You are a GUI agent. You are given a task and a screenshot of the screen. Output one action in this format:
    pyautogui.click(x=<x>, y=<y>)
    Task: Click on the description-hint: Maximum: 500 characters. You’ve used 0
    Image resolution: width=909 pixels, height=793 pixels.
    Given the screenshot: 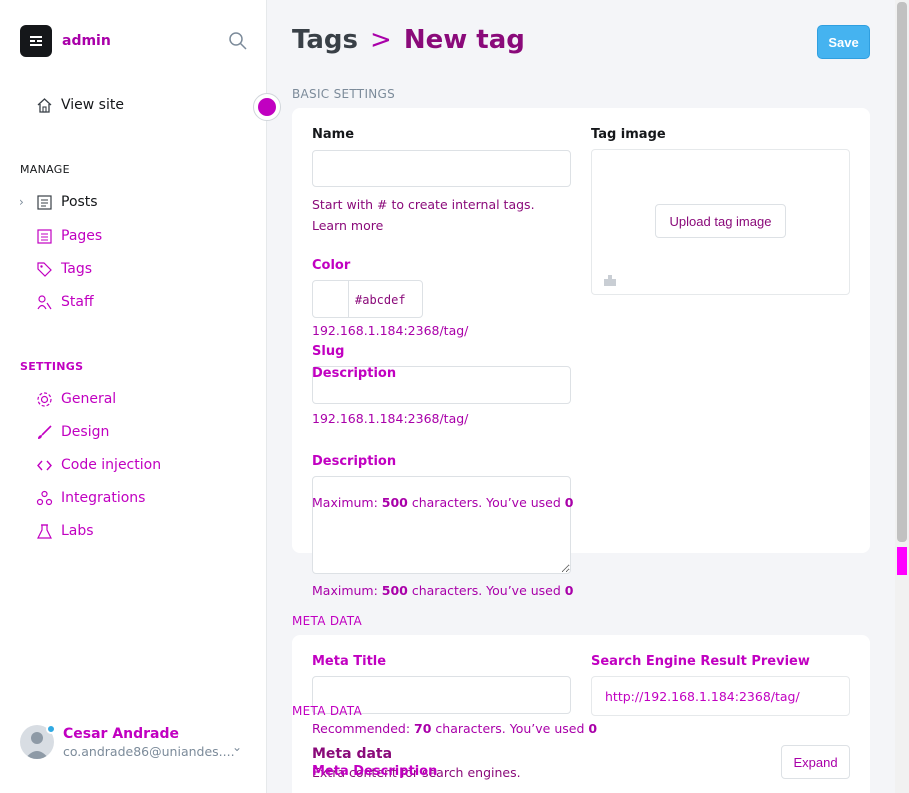 What is the action you would take?
    pyautogui.click(x=443, y=590)
    